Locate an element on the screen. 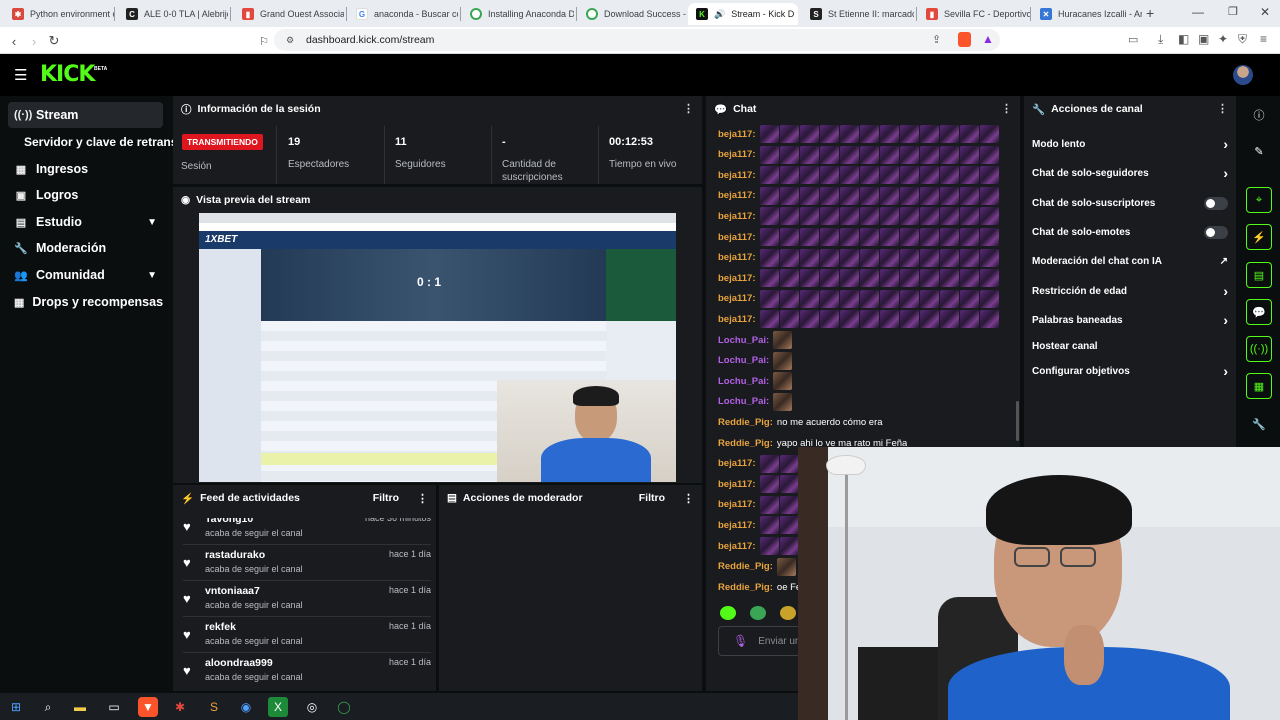 The width and height of the screenshot is (1280, 720). close-window-icon: ✕ is located at coordinates (1265, 12).